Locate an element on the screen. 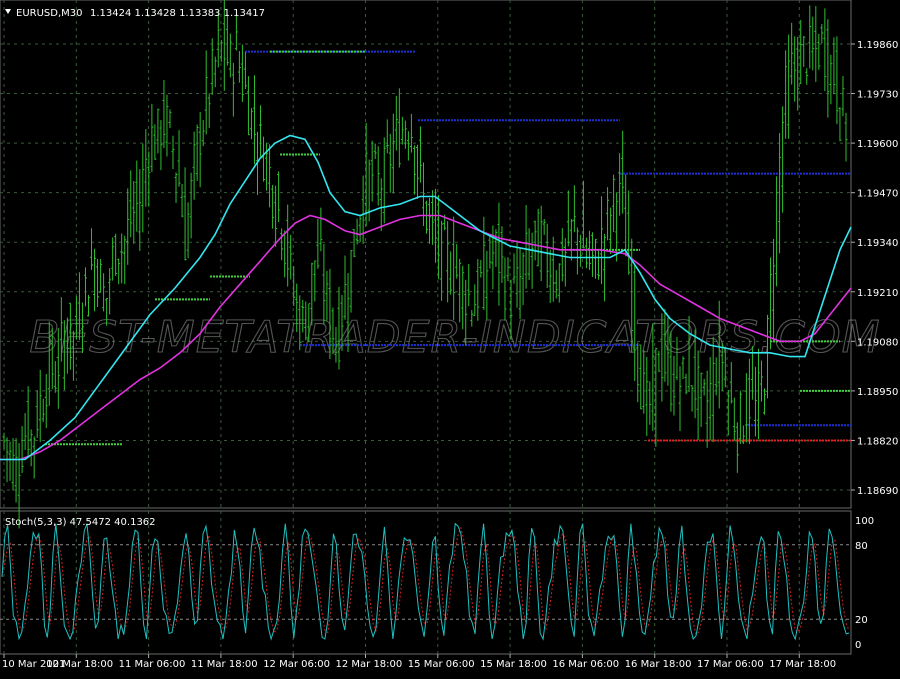 The width and height of the screenshot is (900, 679). time-tick-label: 15 Mar 06:00 is located at coordinates (441, 664).